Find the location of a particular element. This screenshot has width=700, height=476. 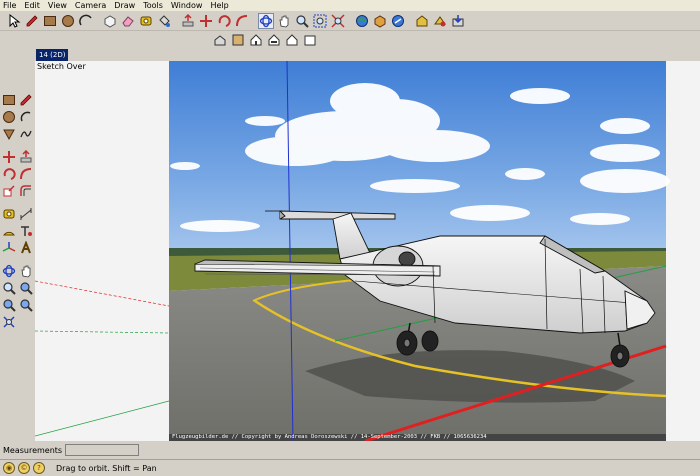

share-icon is located at coordinates (440, 20).